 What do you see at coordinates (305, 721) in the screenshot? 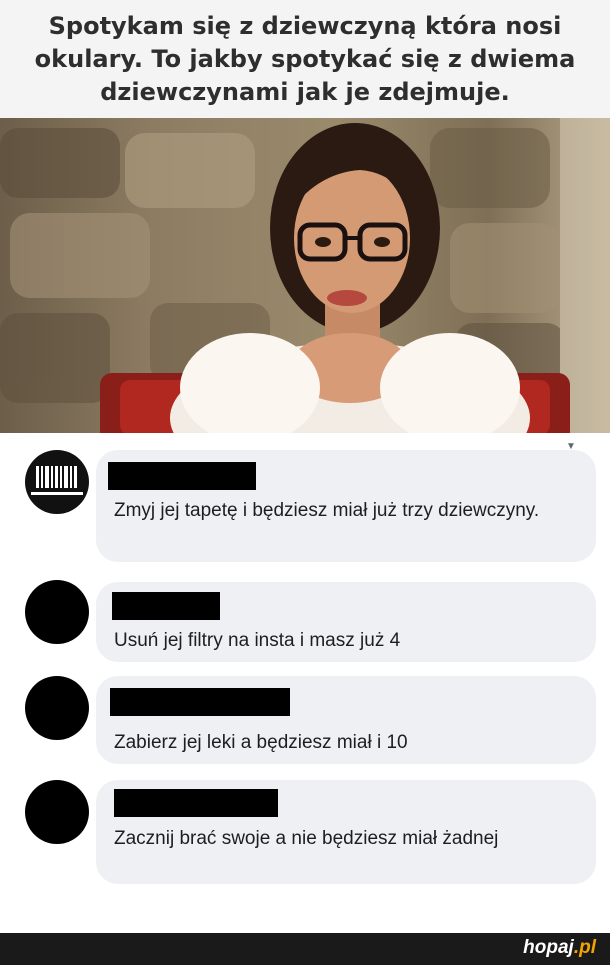
I see `comment: Zabierz jej leki a będziesz miał i 10` at bounding box center [305, 721].